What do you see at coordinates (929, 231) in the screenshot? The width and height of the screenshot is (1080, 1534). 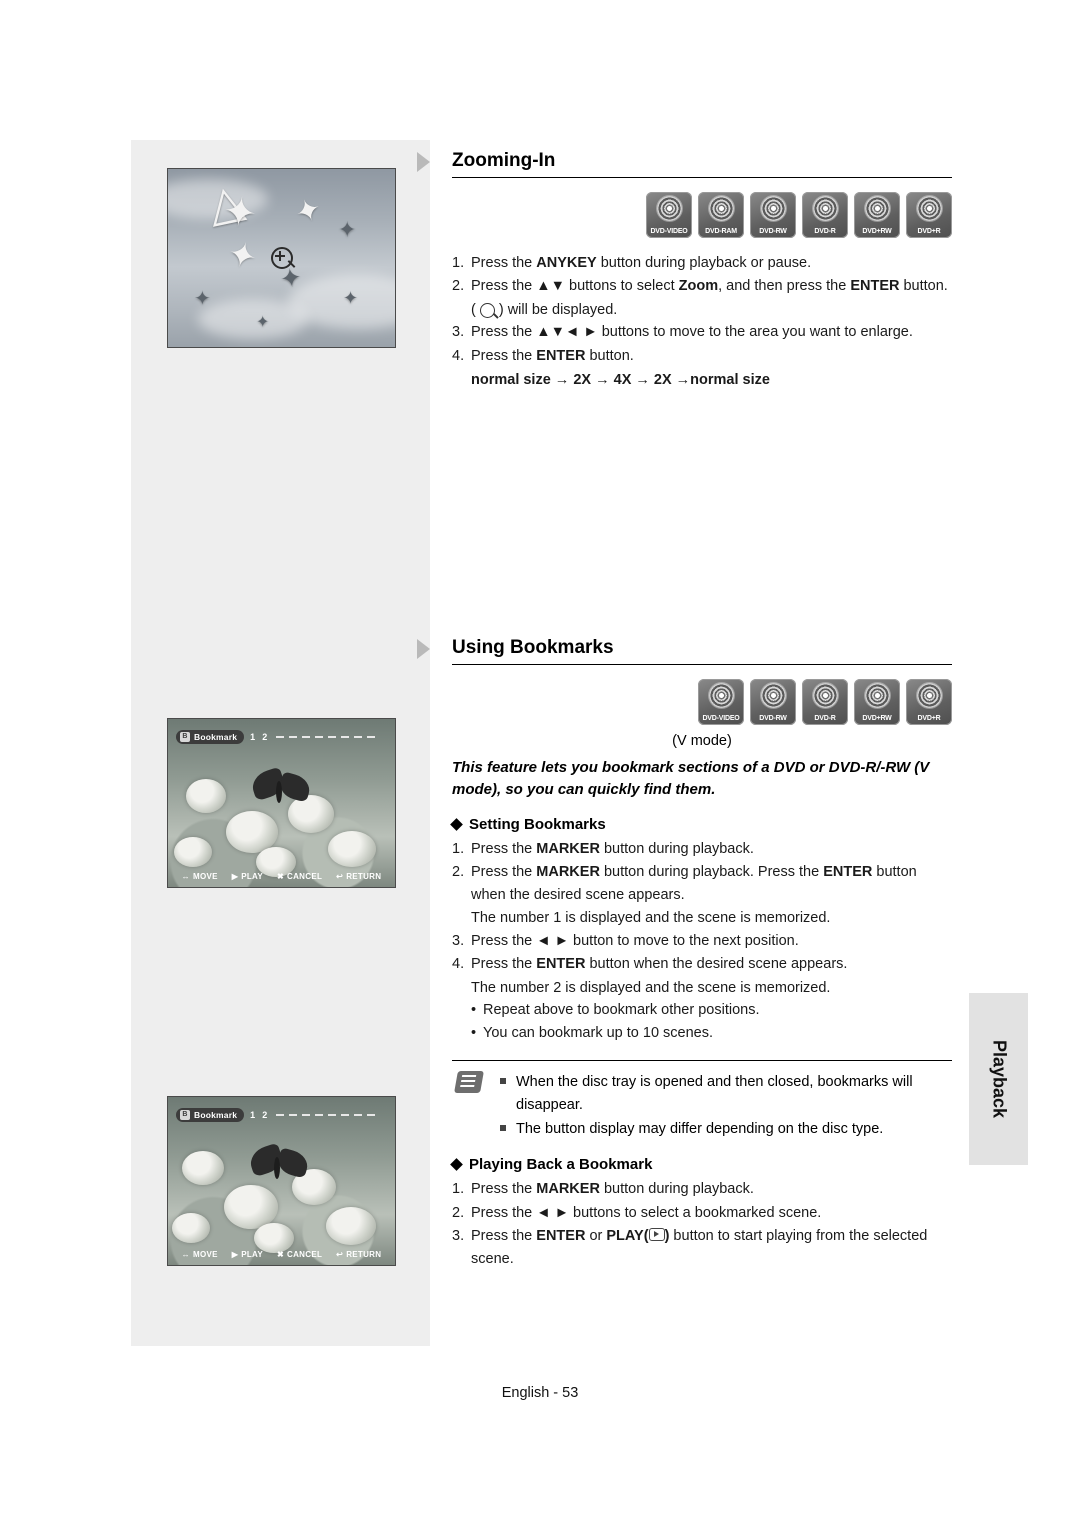 I see `disc-badge-label: DVD+R` at bounding box center [929, 231].